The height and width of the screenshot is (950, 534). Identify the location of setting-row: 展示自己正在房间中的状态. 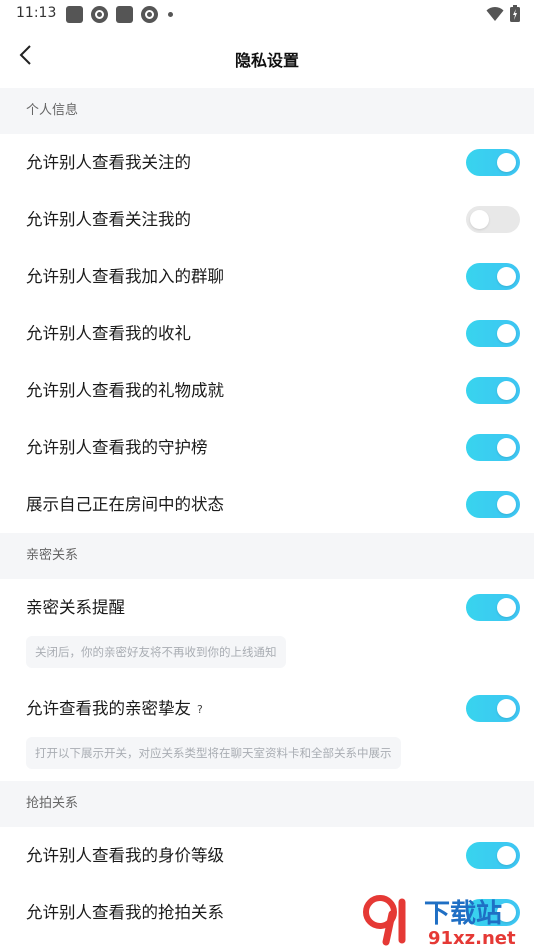
(267, 504).